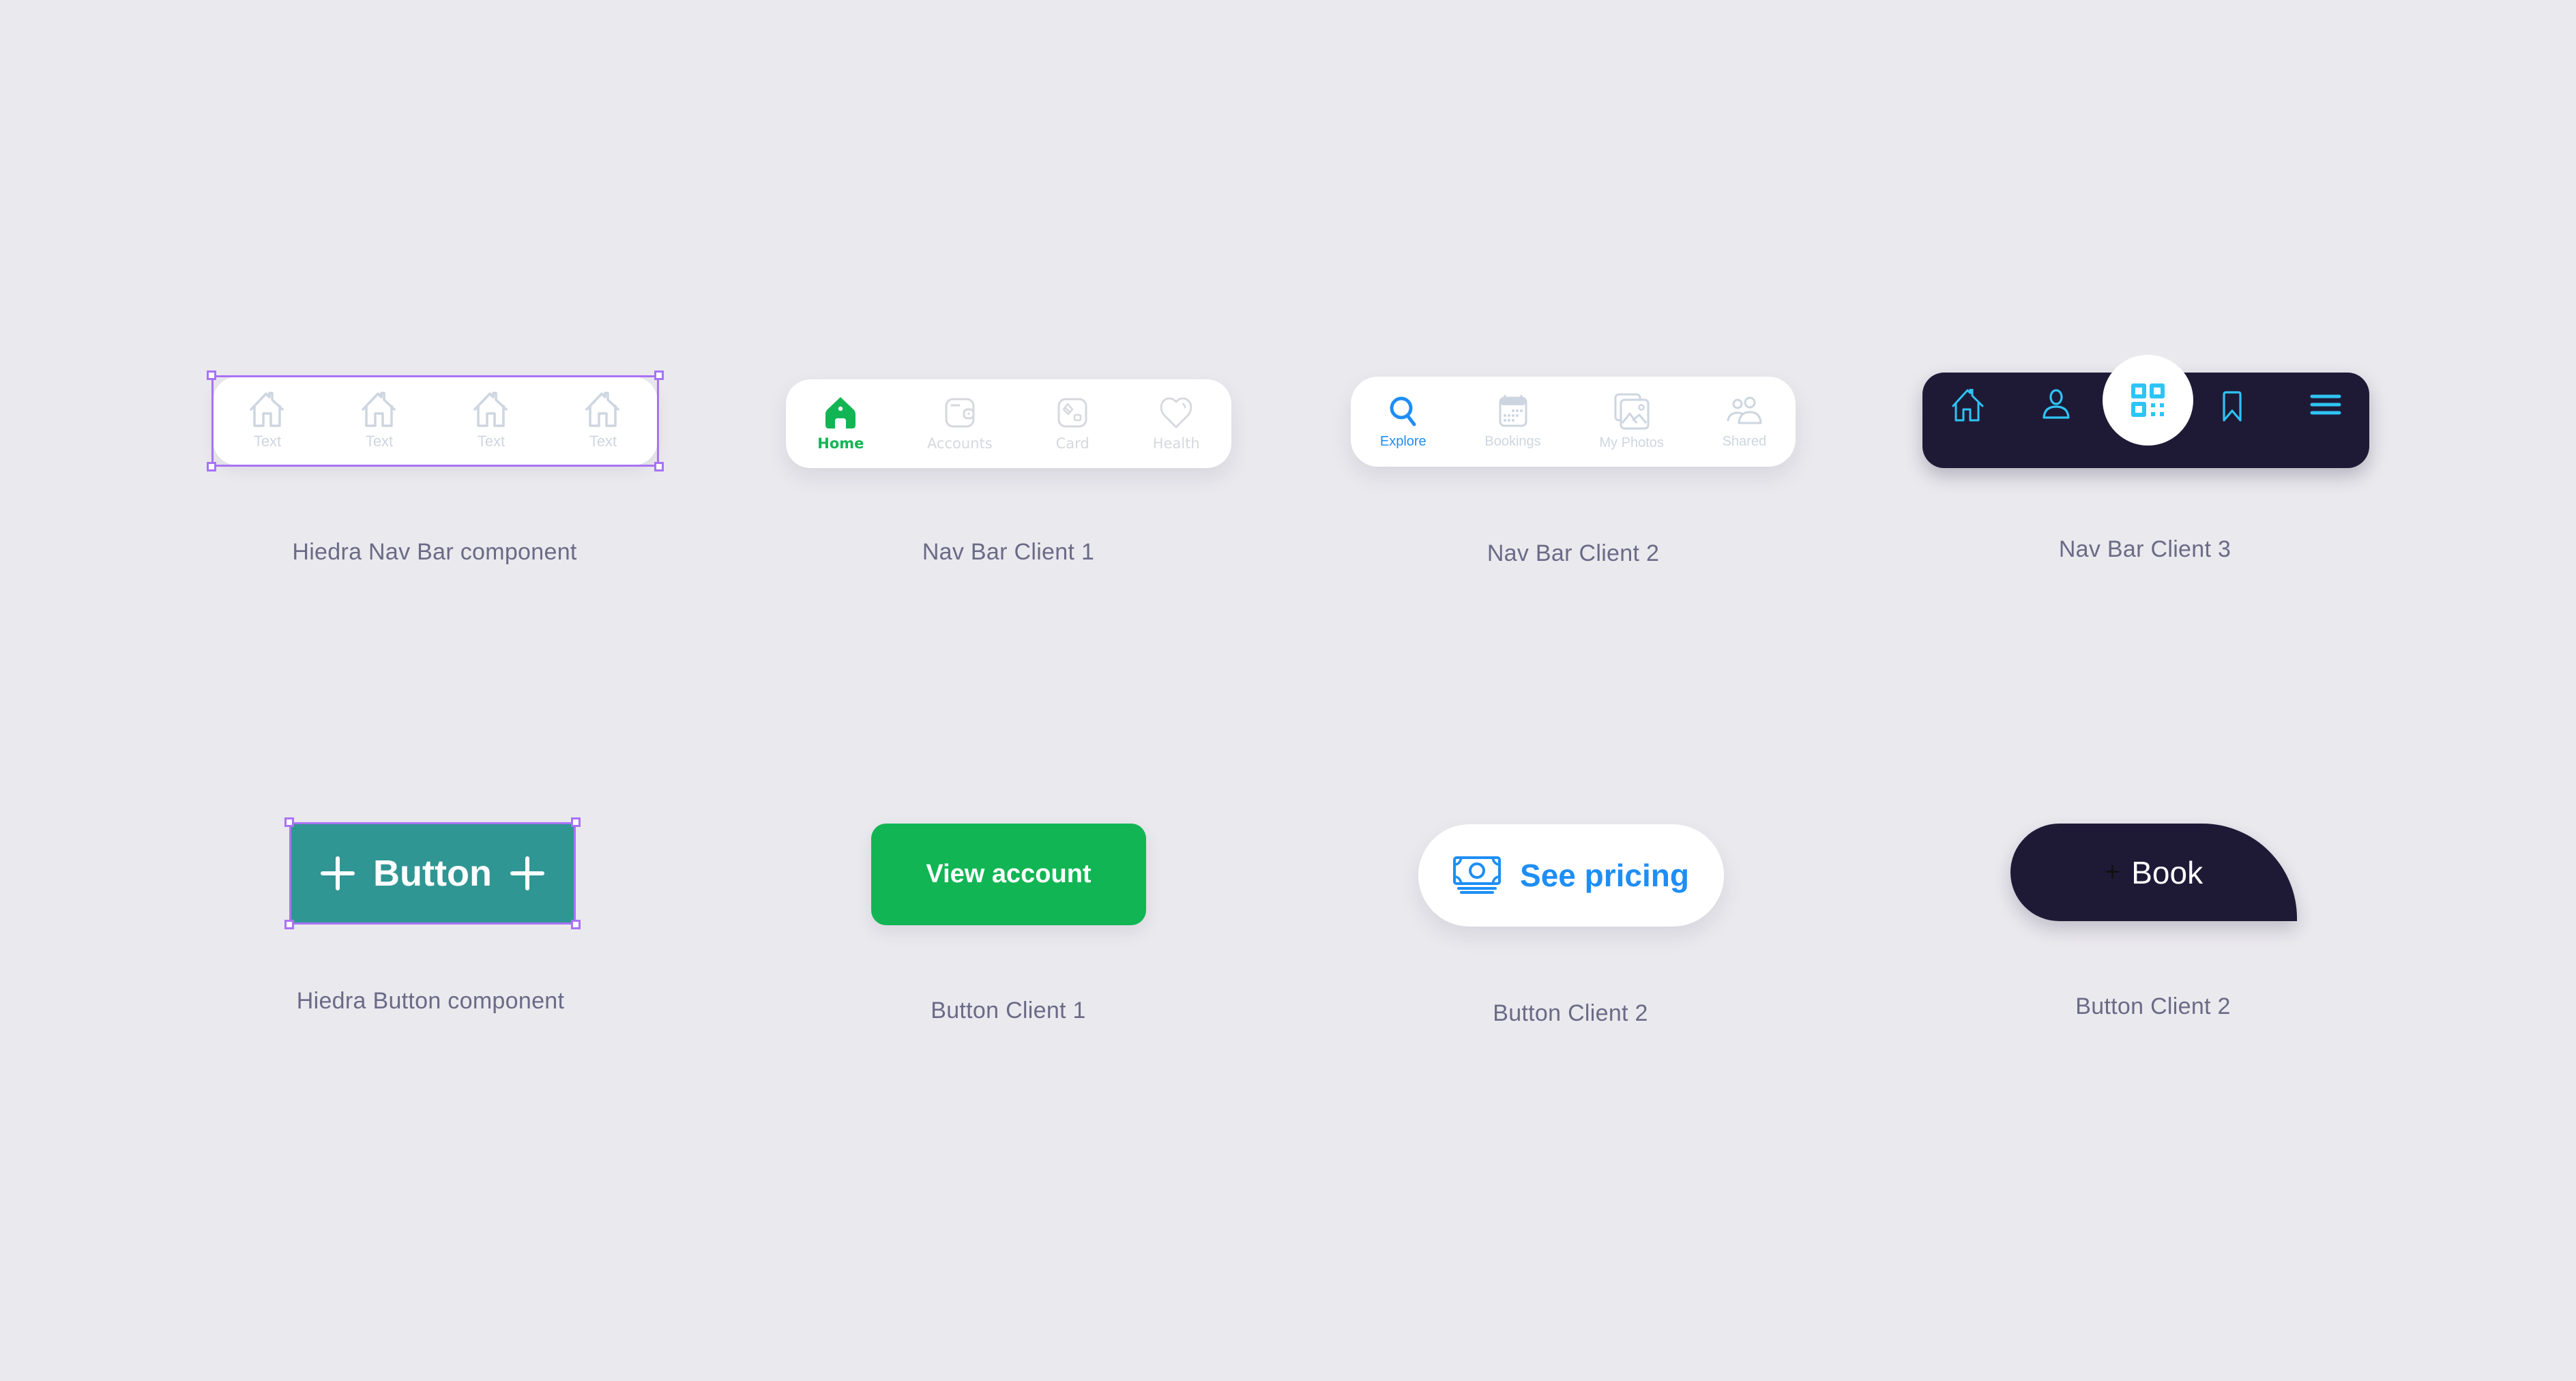 The image size is (2576, 1381). I want to click on caption-hiedra-nav-bar: Hiedra Nav Bar component, so click(434, 552).